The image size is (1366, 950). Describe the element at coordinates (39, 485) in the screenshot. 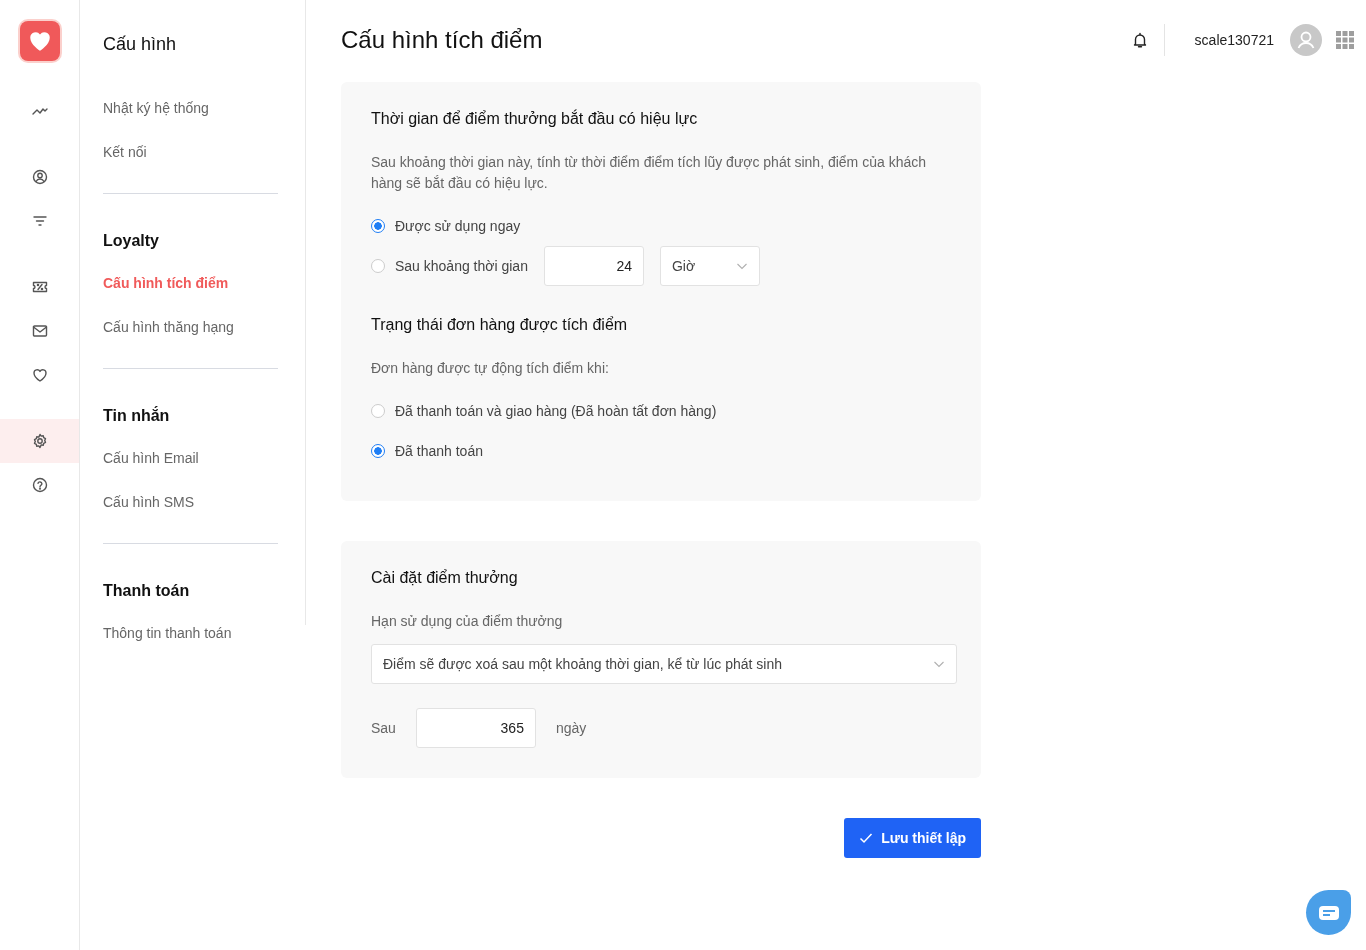

I see `help-icon` at that location.